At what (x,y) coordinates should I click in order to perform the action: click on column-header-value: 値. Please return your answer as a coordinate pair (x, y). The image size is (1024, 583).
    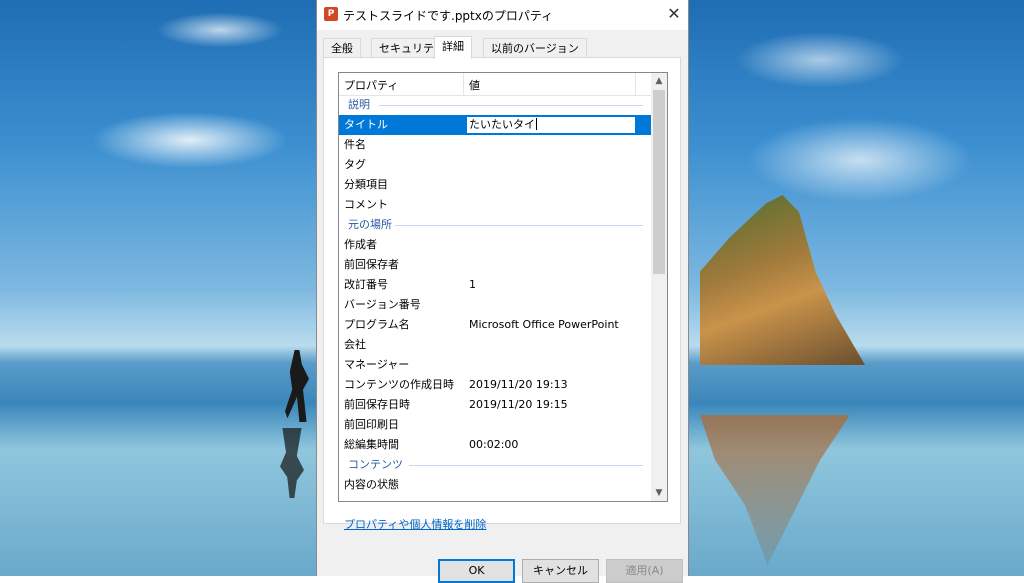
    Looking at the image, I should click on (474, 85).